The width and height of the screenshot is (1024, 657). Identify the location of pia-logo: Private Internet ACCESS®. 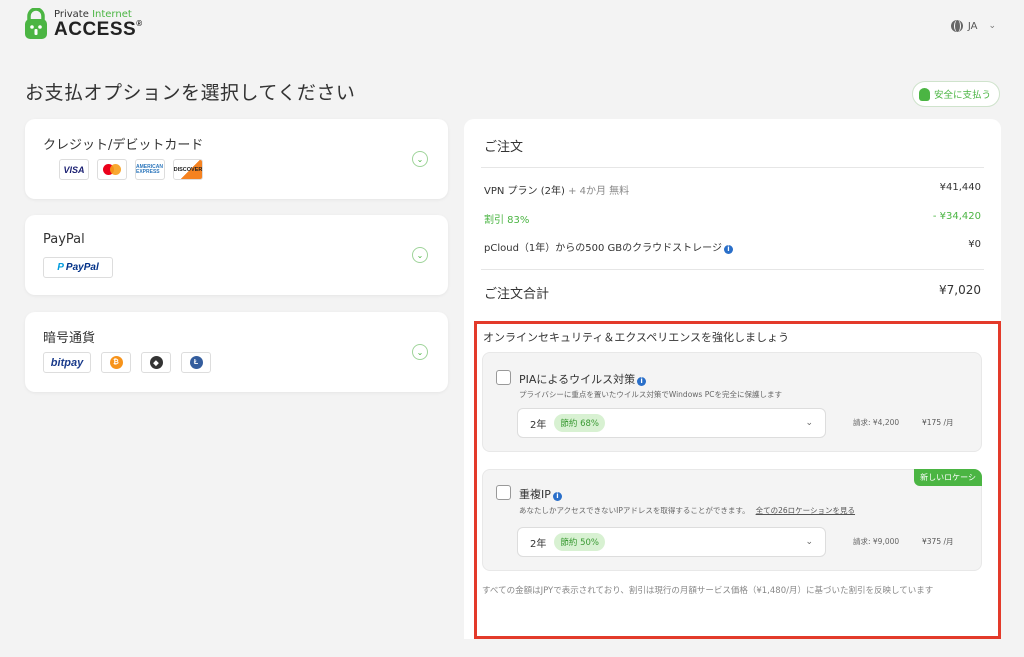
(83, 24).